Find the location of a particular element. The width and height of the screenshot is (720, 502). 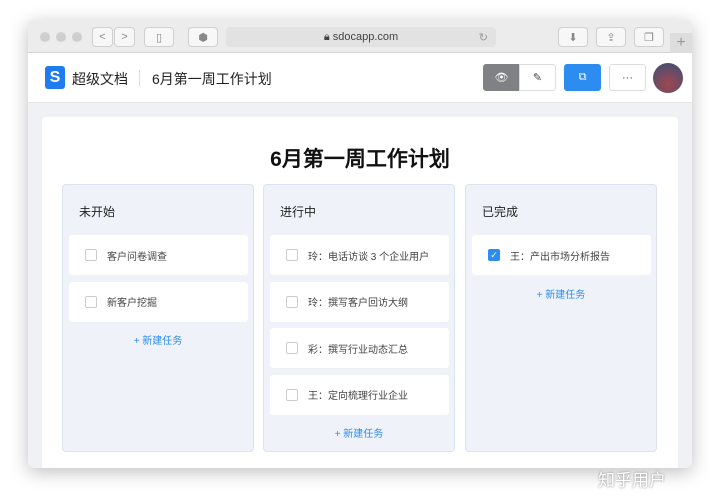

app-header: S 超级文档 6月第一周工作计划 👁︎ ✎ ⧉ ··· is located at coordinates (360, 78).